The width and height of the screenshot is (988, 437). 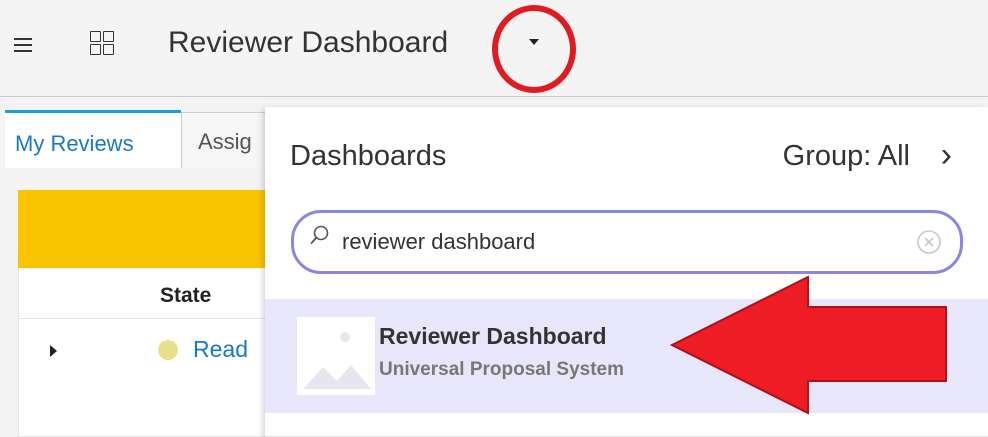 What do you see at coordinates (946, 155) in the screenshot?
I see `chevron-right-icon: ›` at bounding box center [946, 155].